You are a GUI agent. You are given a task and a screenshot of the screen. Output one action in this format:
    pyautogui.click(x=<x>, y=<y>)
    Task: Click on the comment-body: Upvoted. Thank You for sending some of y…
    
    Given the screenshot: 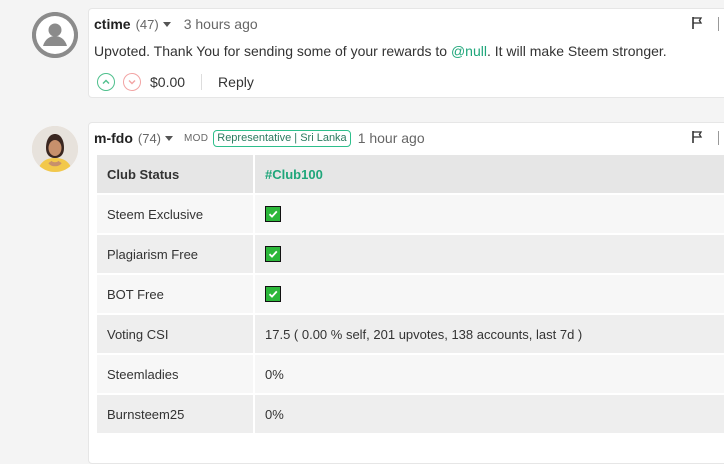 What is the action you would take?
    pyautogui.click(x=380, y=51)
    